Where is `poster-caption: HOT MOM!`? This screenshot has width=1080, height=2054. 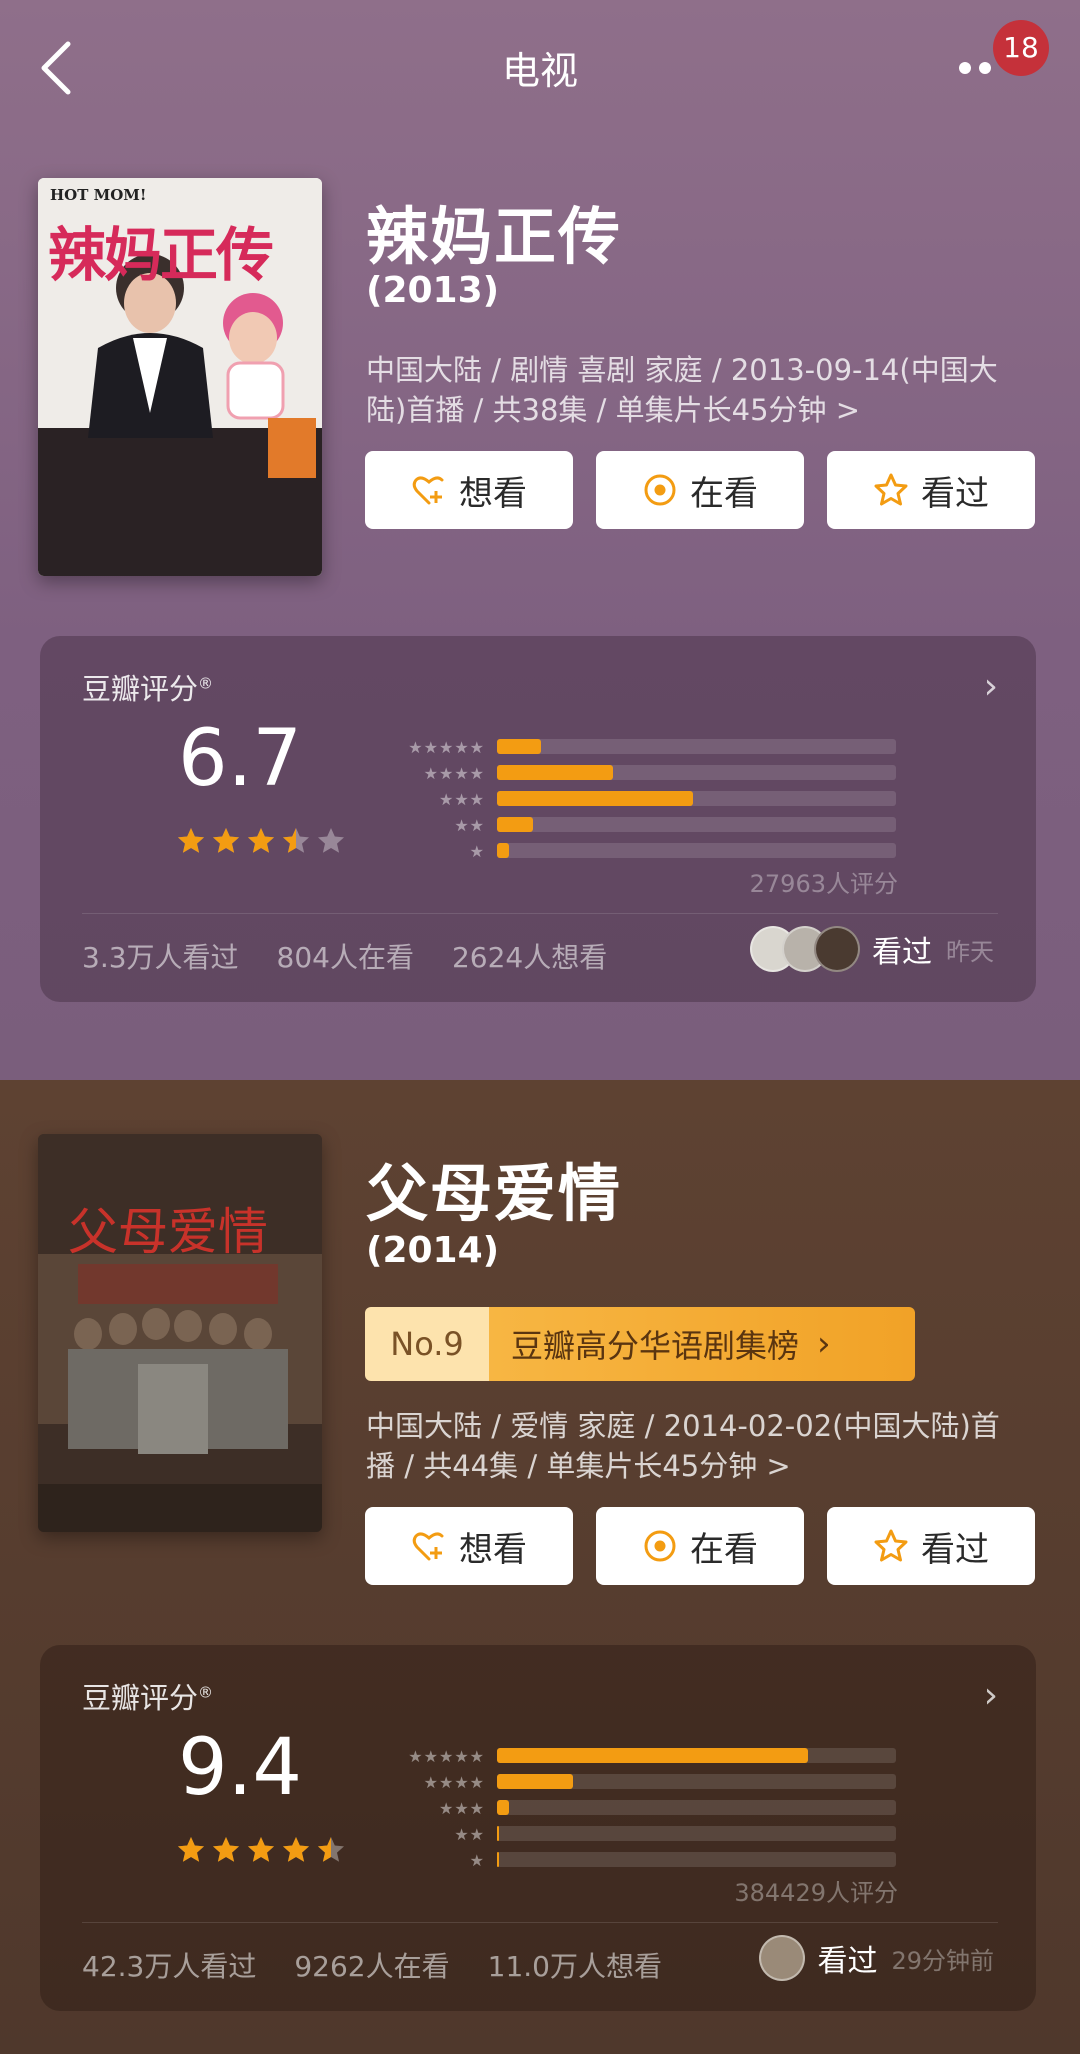 poster-caption: HOT MOM! is located at coordinates (98, 195).